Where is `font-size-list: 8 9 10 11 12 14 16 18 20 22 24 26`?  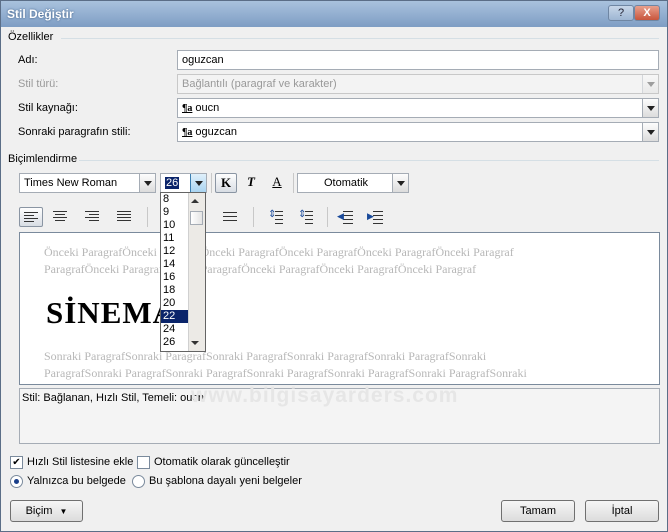 font-size-list: 8 9 10 11 12 14 16 18 20 22 24 26 is located at coordinates (176, 271).